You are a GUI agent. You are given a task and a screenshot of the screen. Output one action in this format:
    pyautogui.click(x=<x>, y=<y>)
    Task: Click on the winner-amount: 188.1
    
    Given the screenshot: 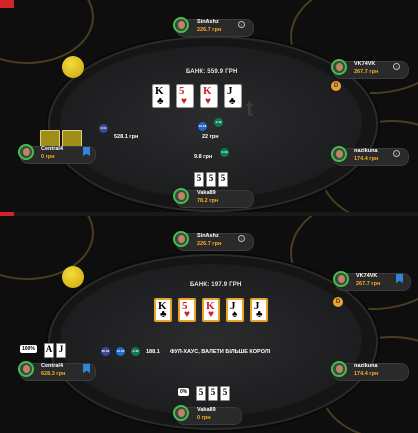 What is the action you would take?
    pyautogui.click(x=153, y=352)
    